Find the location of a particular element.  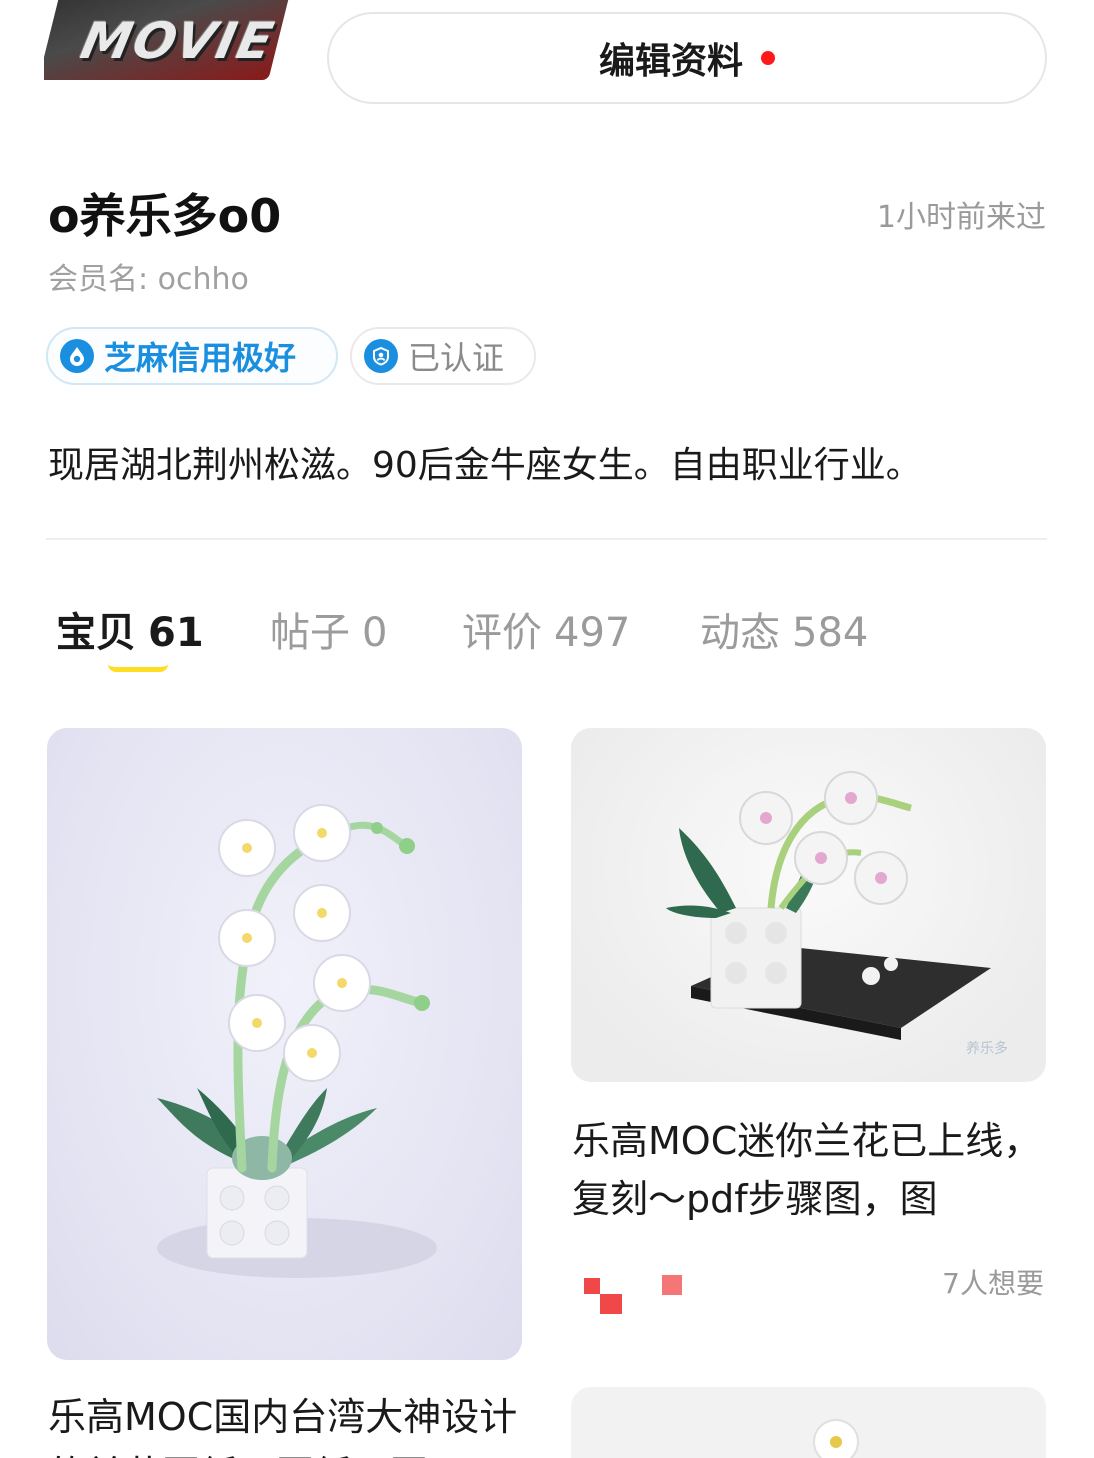

tab-items: 宝贝 61 is located at coordinates (130, 629).